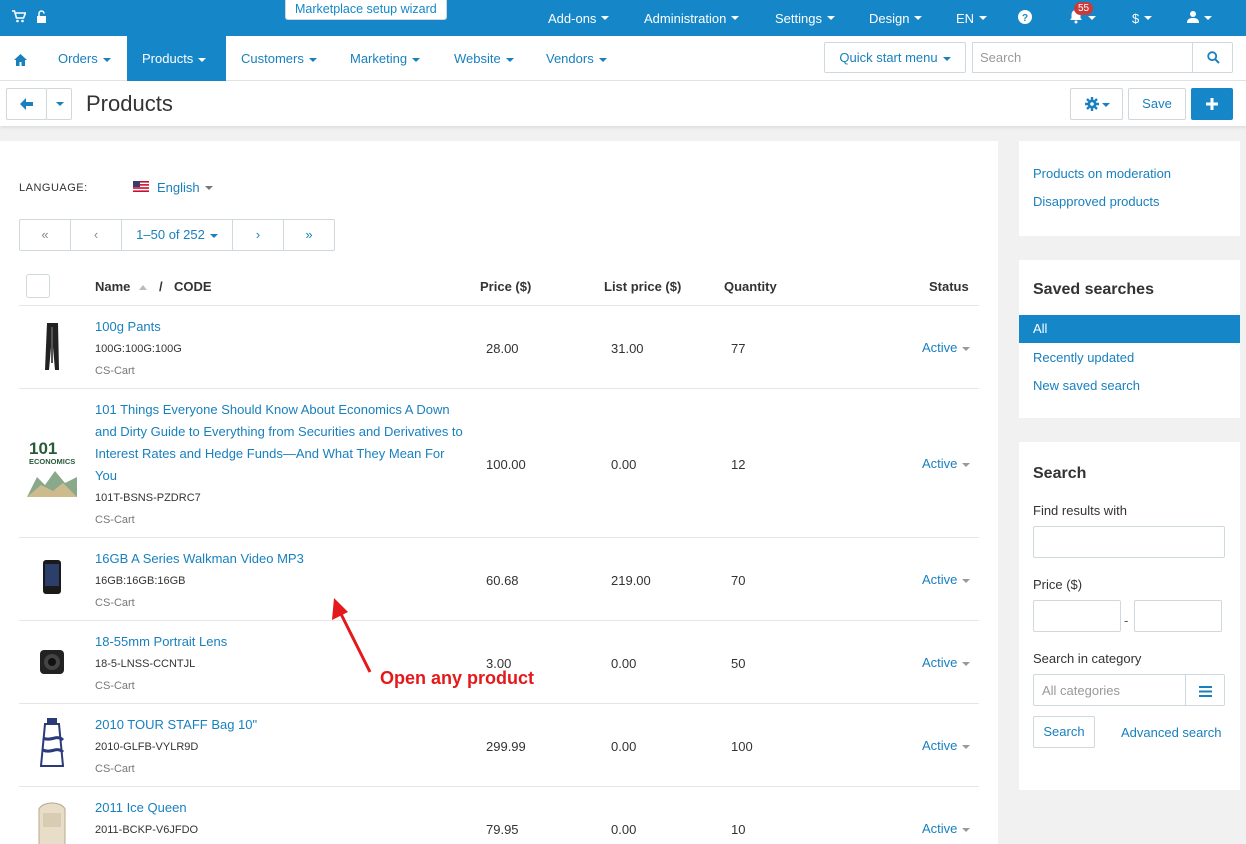  I want to click on question-circle-icon: ?, so click(1025, 18).